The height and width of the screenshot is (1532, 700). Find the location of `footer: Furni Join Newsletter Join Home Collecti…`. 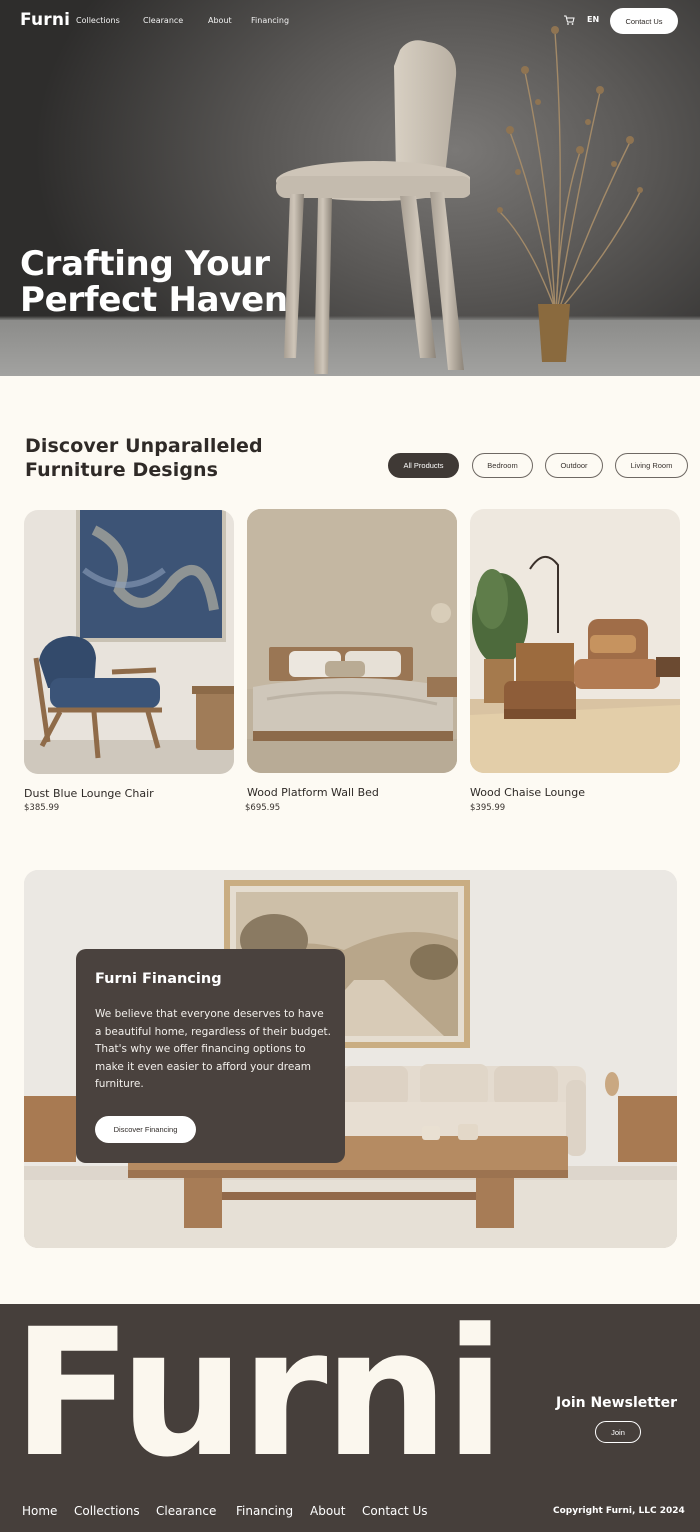

footer: Furni Join Newsletter Join Home Collecti… is located at coordinates (350, 1418).